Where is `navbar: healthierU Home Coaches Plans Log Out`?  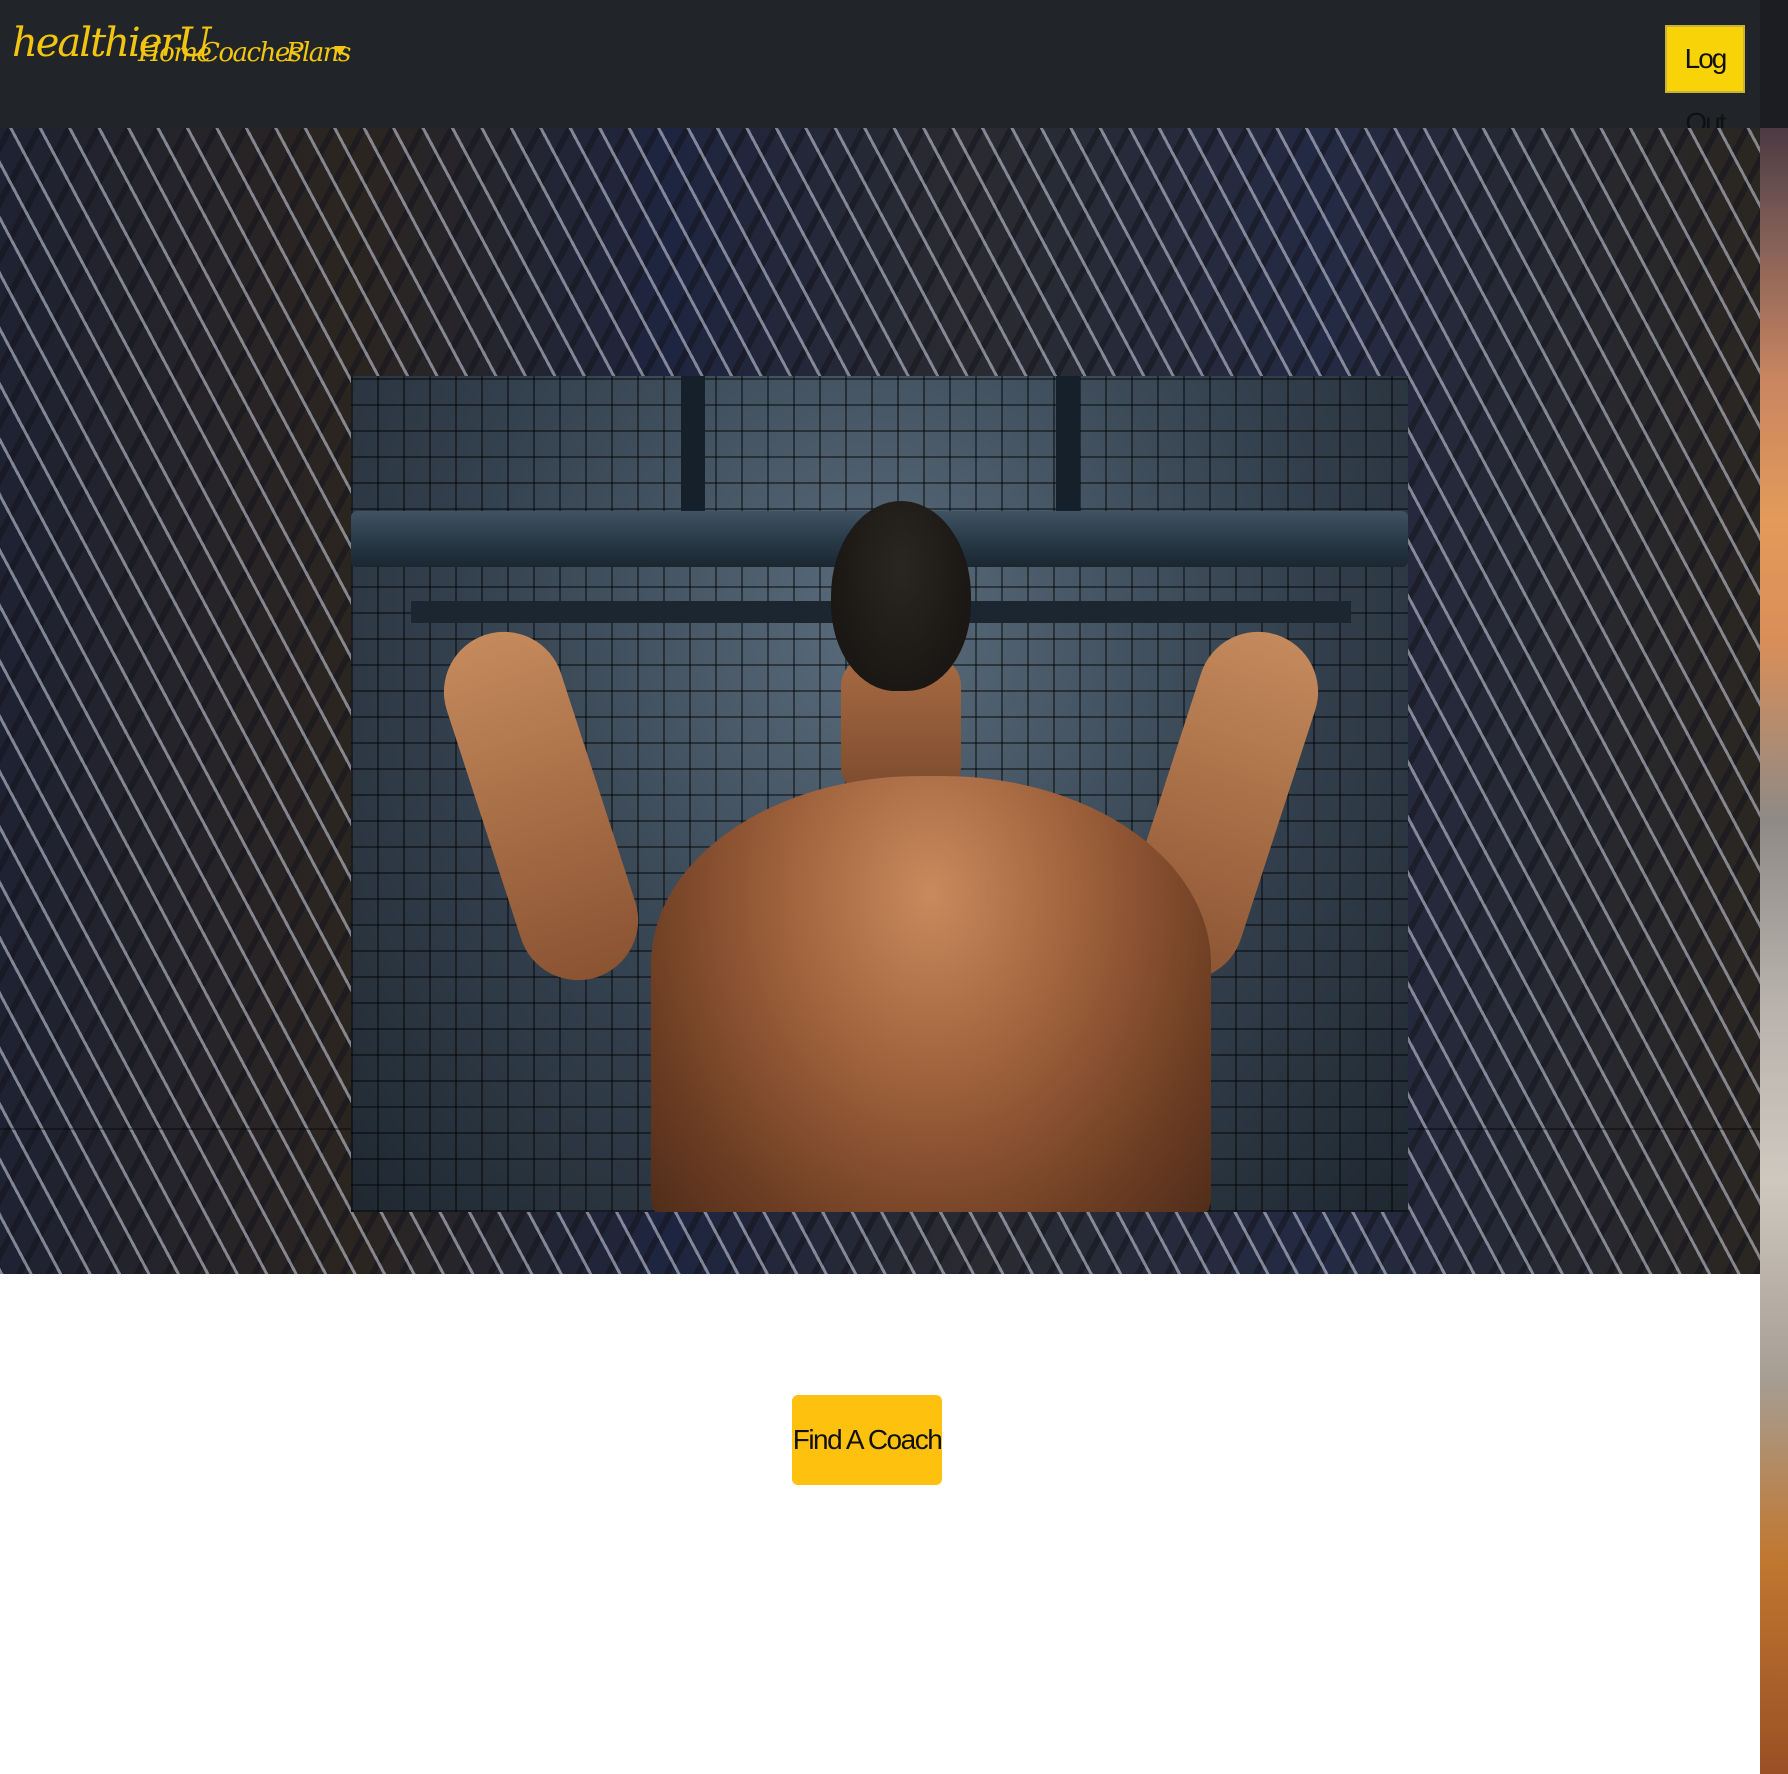
navbar: healthierU Home Coaches Plans Log Out is located at coordinates (880, 69).